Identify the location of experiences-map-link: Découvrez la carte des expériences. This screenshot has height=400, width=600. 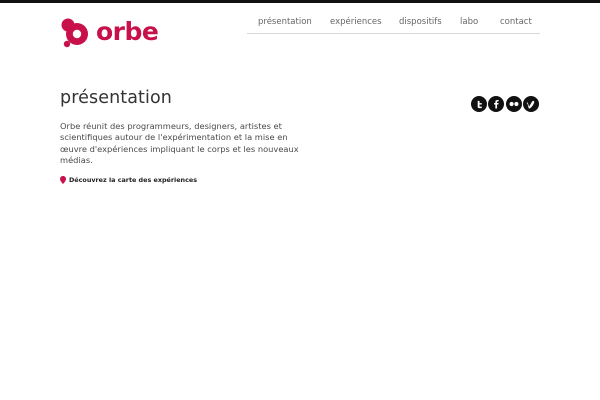
(128, 180).